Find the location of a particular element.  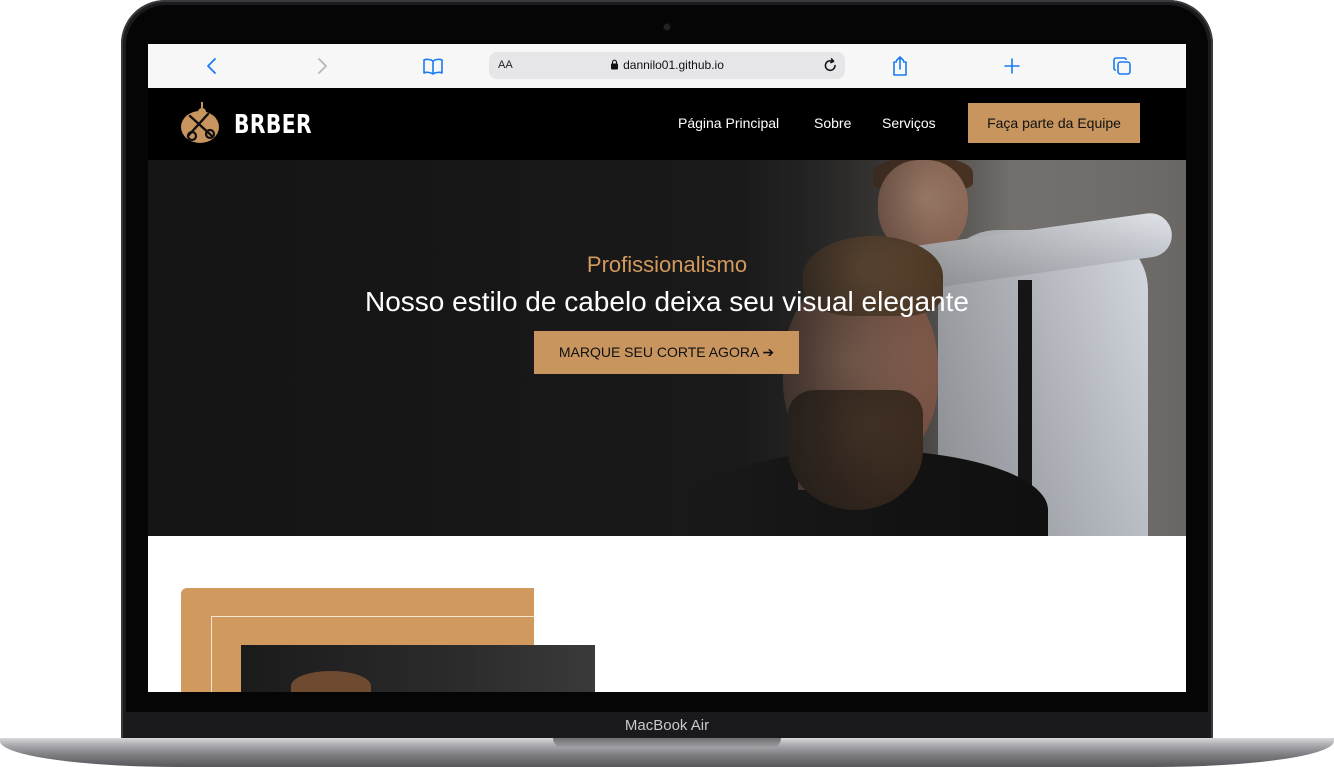

base-notch is located at coordinates (667, 743).